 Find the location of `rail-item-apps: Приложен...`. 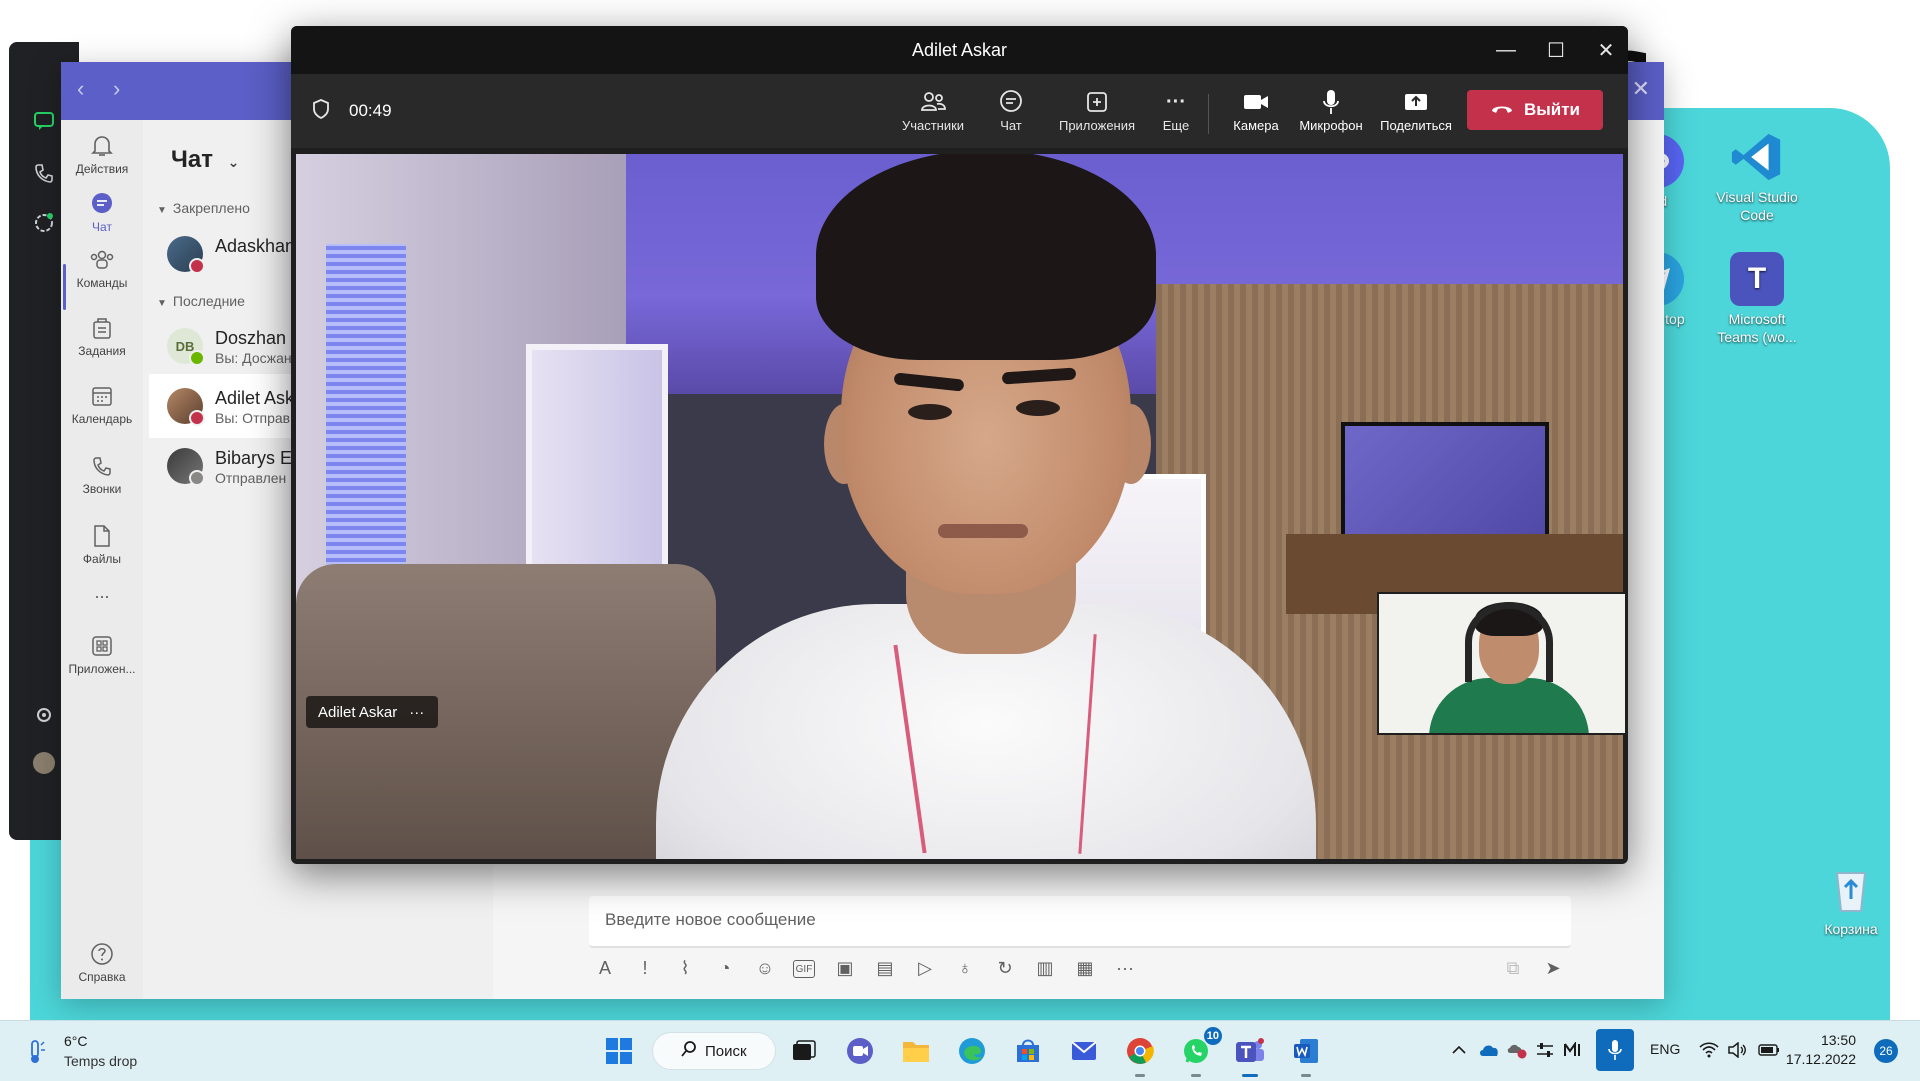

rail-item-apps: Приложен... is located at coordinates (102, 654).